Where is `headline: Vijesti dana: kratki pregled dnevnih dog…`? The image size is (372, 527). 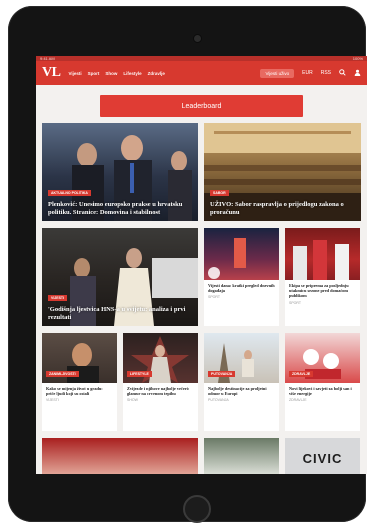
headline: Vijesti dana: kratki pregled dnevnih dog… is located at coordinates (241, 286).